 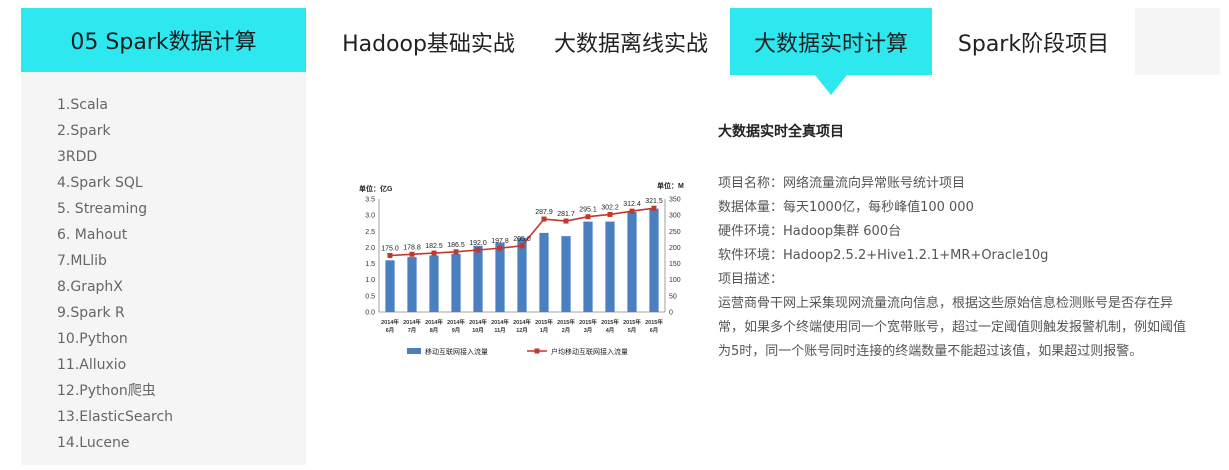 I want to click on sidebar-item-rdd: 3RDD, so click(x=181, y=157).